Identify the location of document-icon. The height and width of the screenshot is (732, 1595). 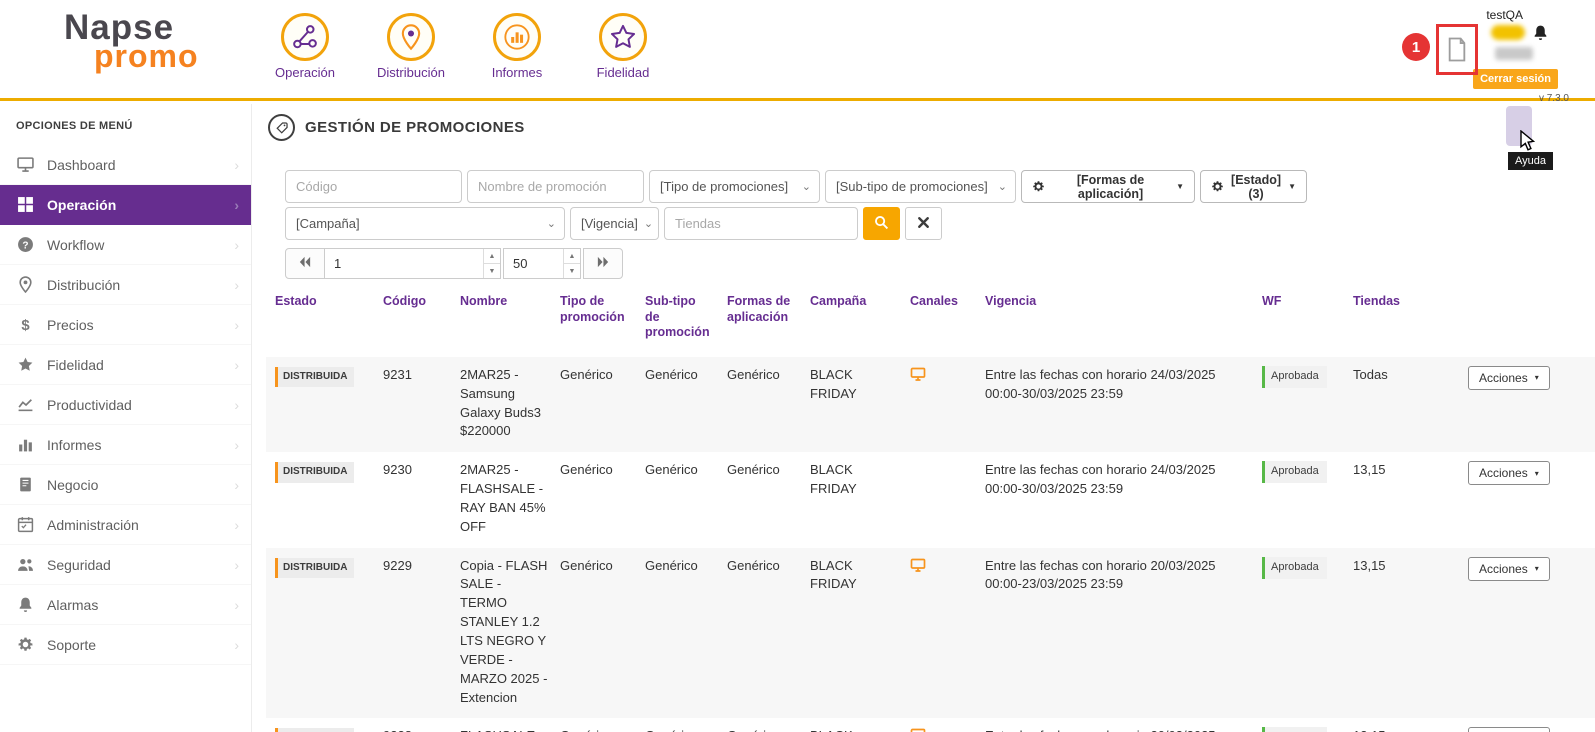
(1457, 49).